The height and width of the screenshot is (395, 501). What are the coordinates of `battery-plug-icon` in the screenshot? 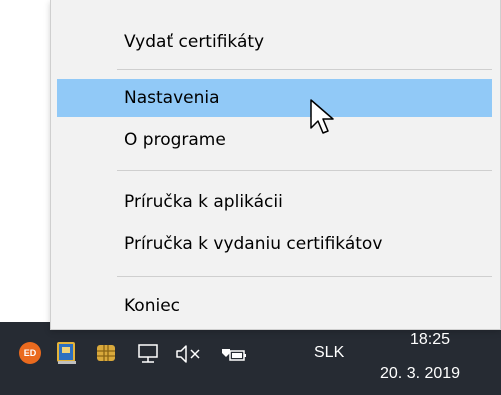 It's located at (233, 354).